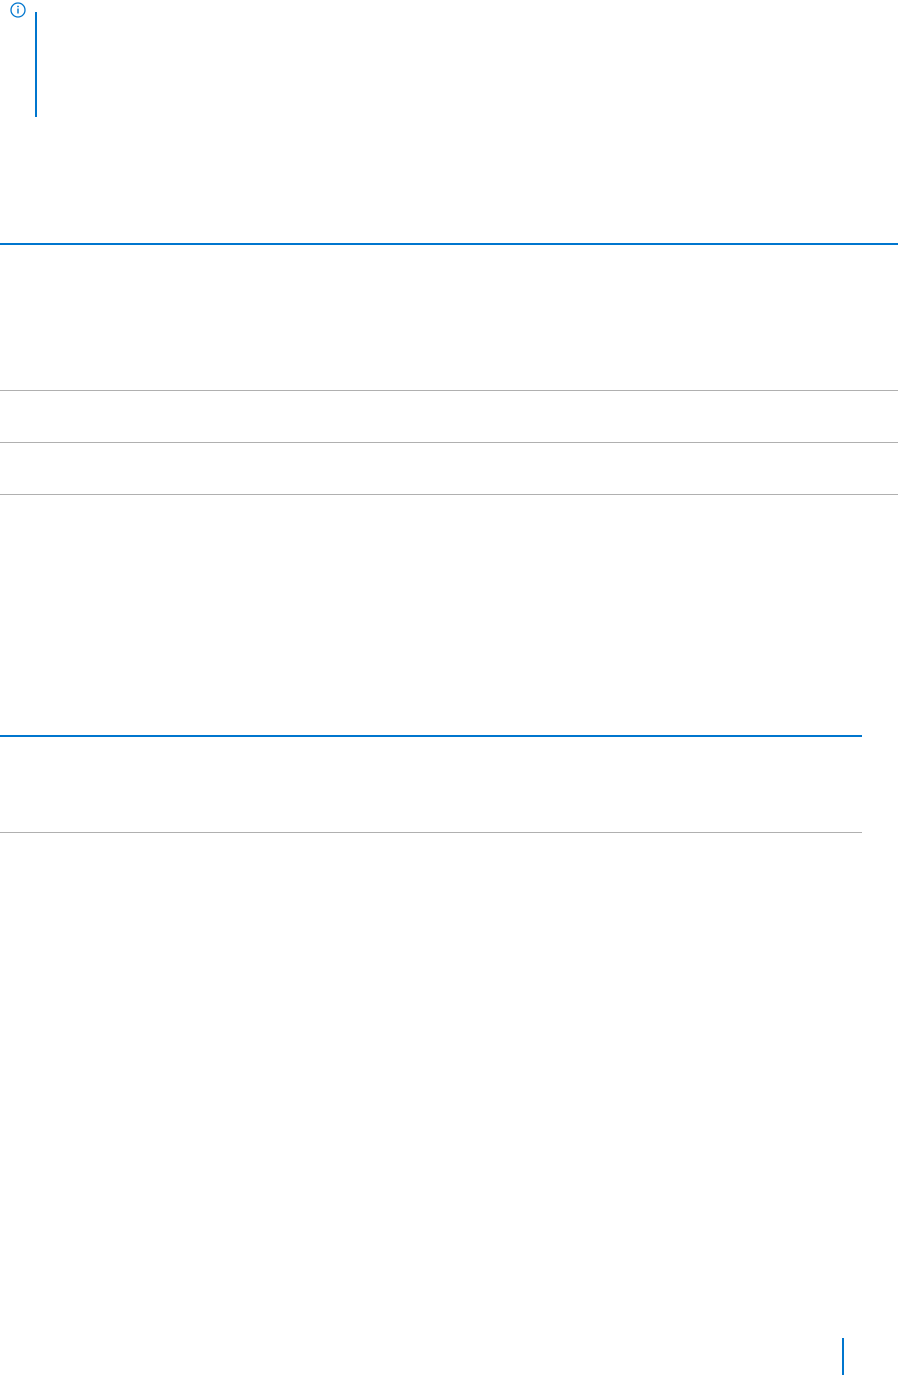 This screenshot has height=1375, width=898. What do you see at coordinates (28, 60) in the screenshot?
I see `note-callout` at bounding box center [28, 60].